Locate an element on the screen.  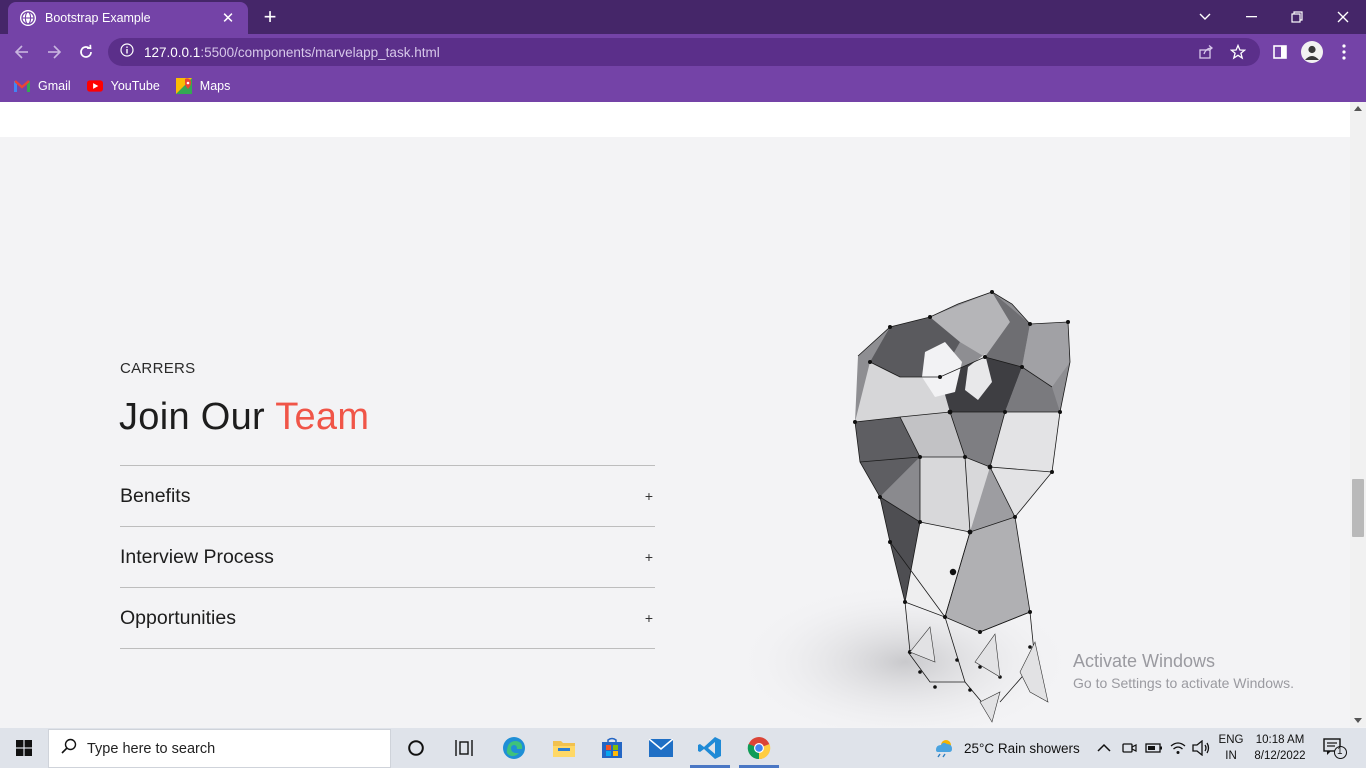
meet-now-button is located at coordinates (1129, 748).